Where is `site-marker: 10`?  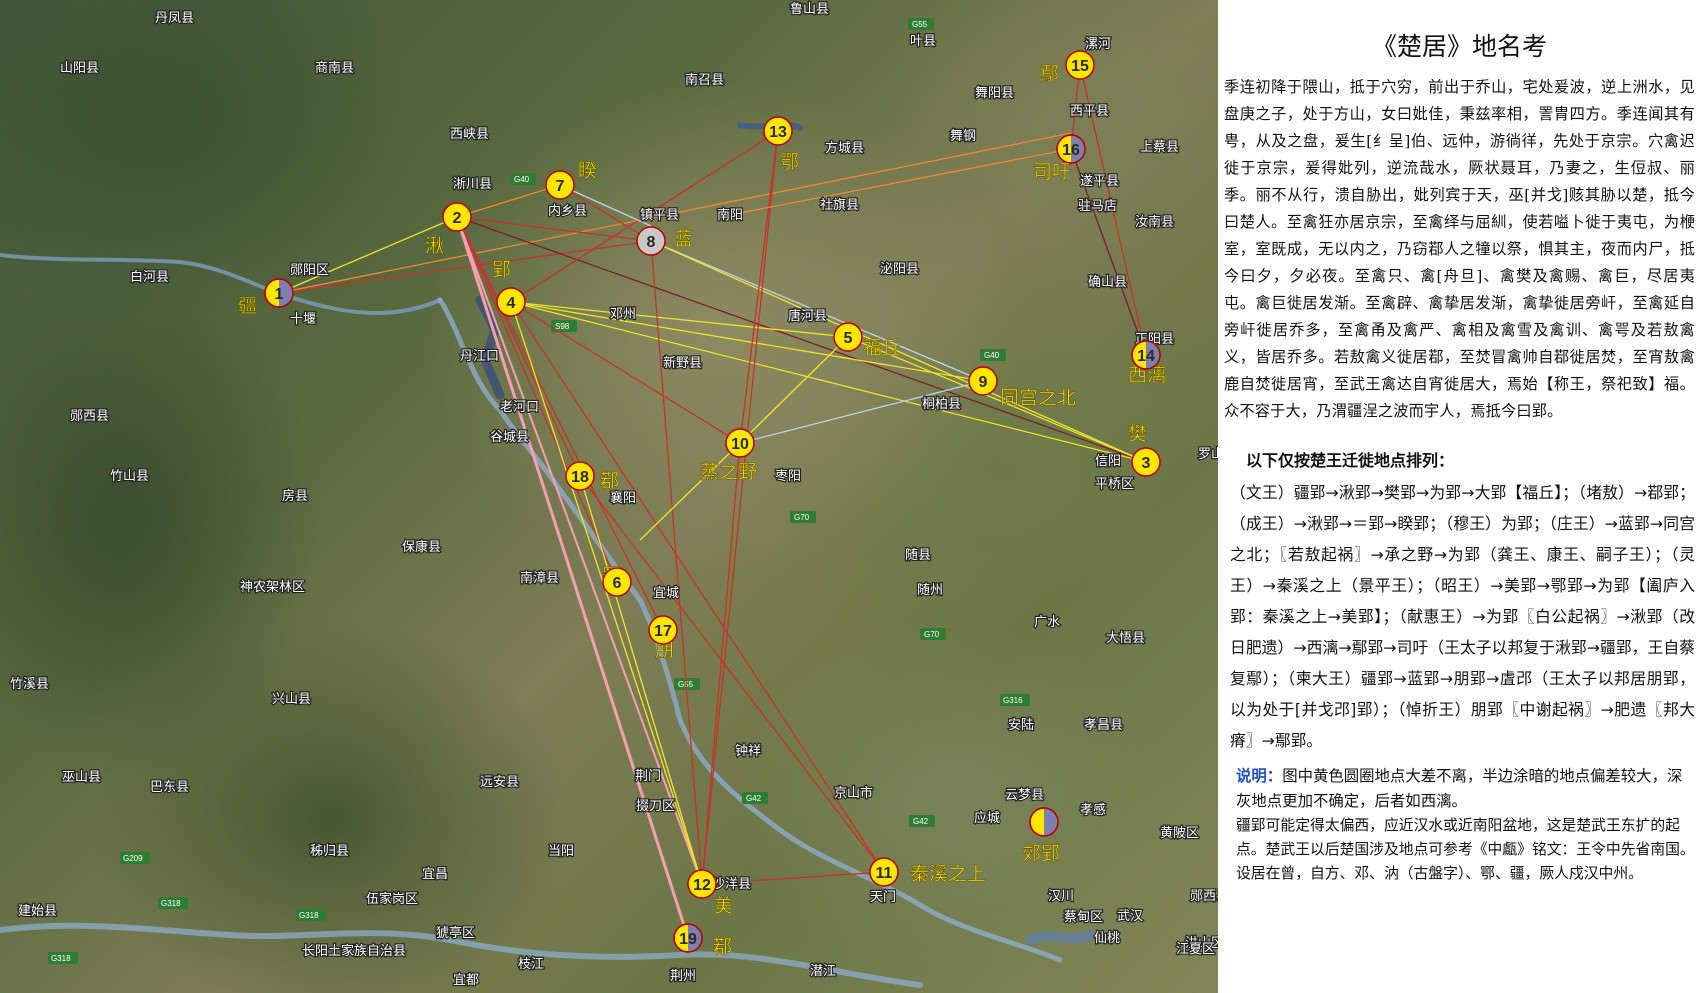
site-marker: 10 is located at coordinates (740, 443).